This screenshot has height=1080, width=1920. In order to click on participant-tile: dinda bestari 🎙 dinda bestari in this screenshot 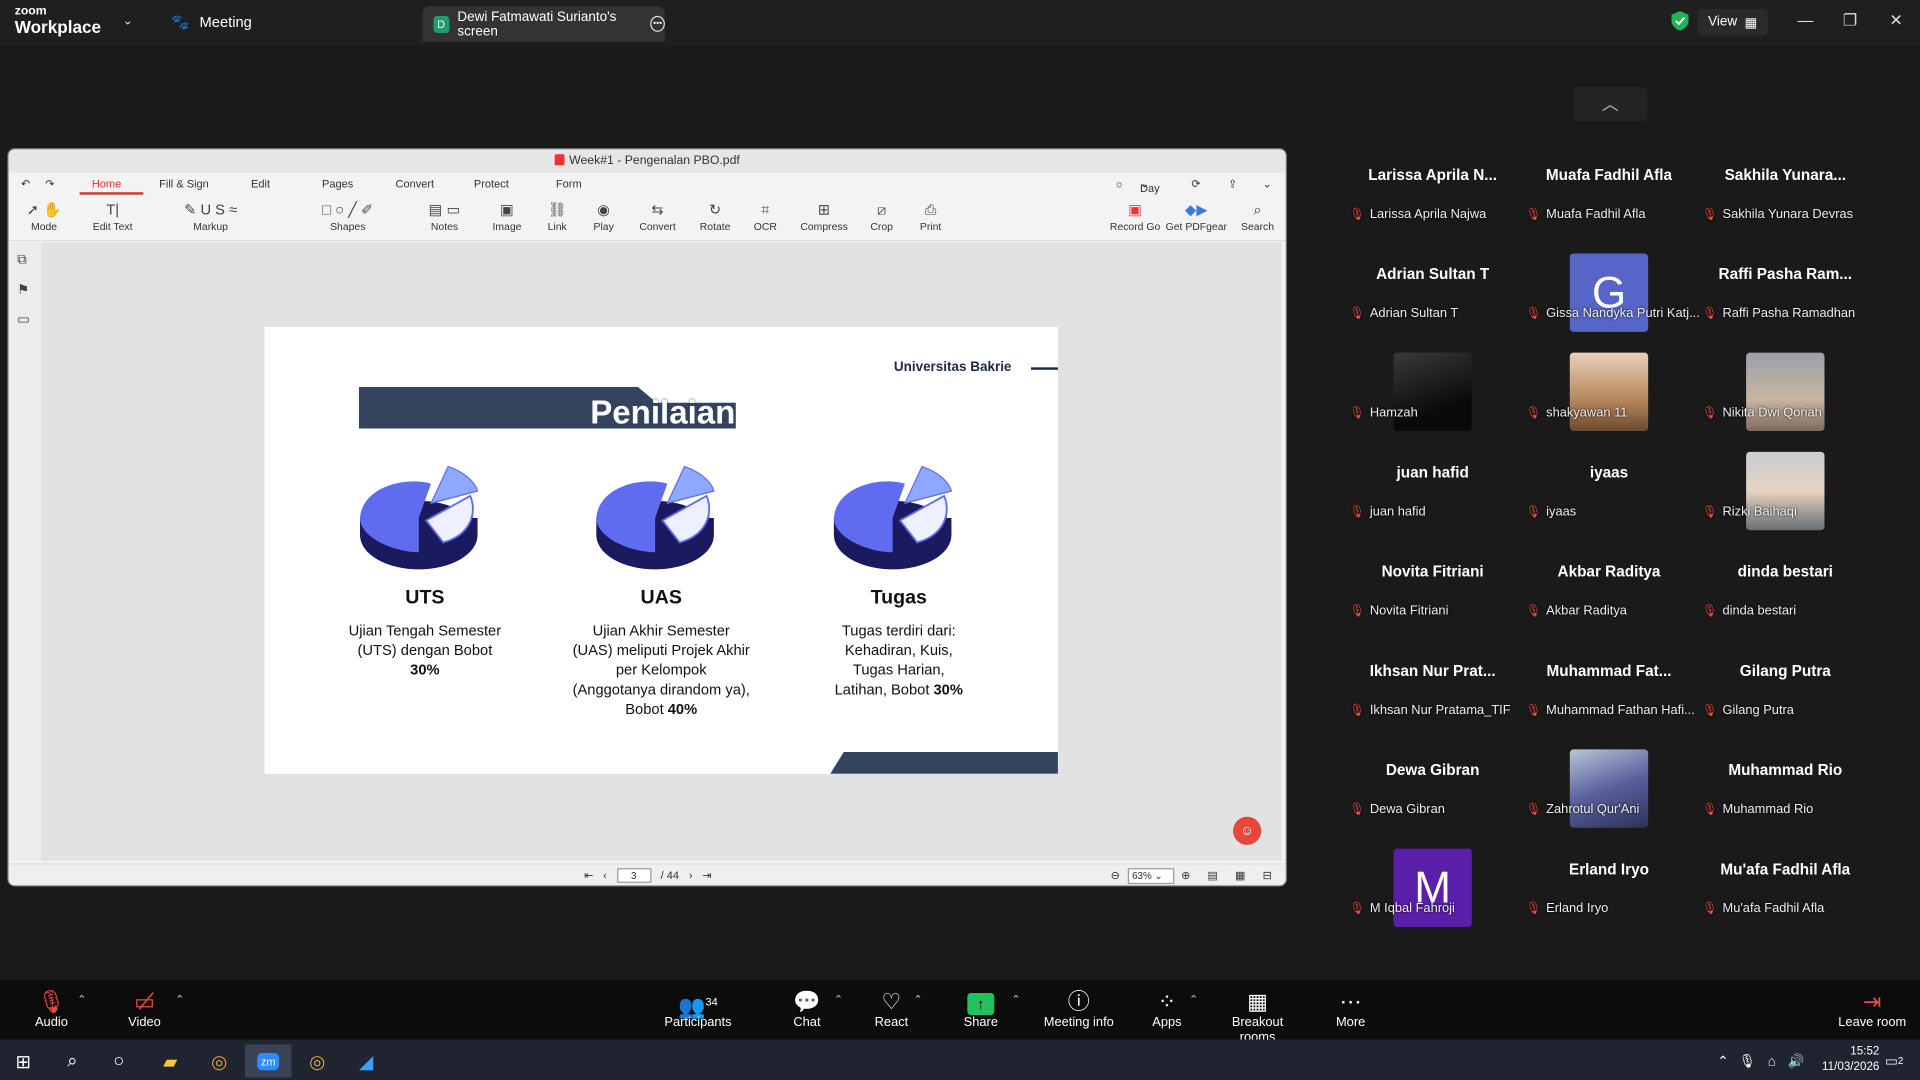, I will do `click(1785, 597)`.